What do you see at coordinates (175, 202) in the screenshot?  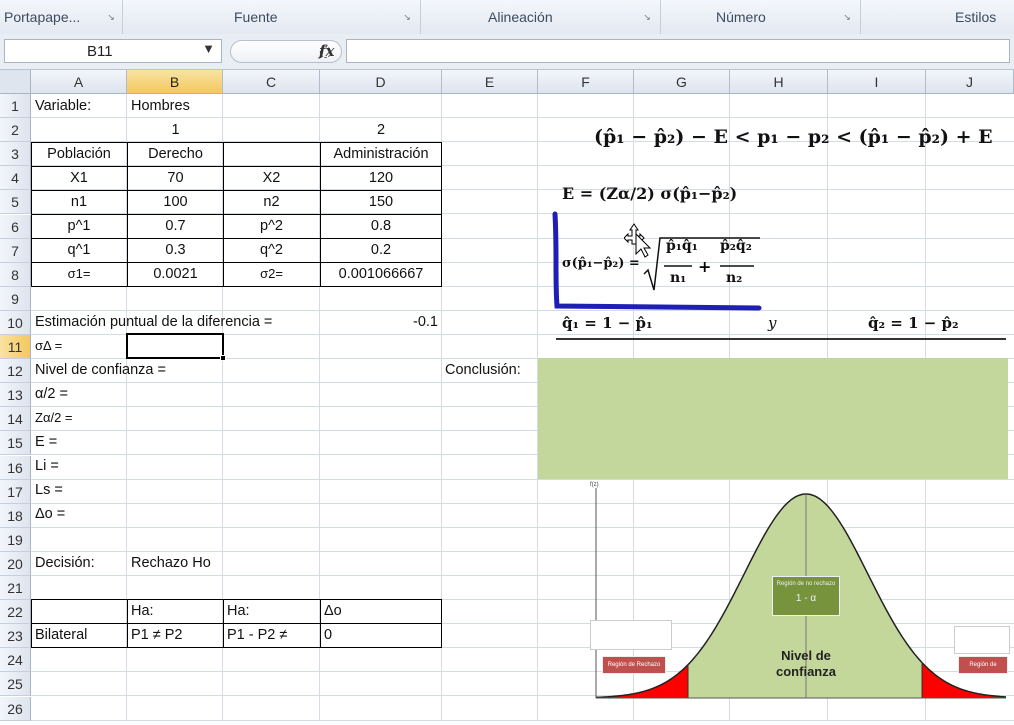 I see `cell-B5: 100` at bounding box center [175, 202].